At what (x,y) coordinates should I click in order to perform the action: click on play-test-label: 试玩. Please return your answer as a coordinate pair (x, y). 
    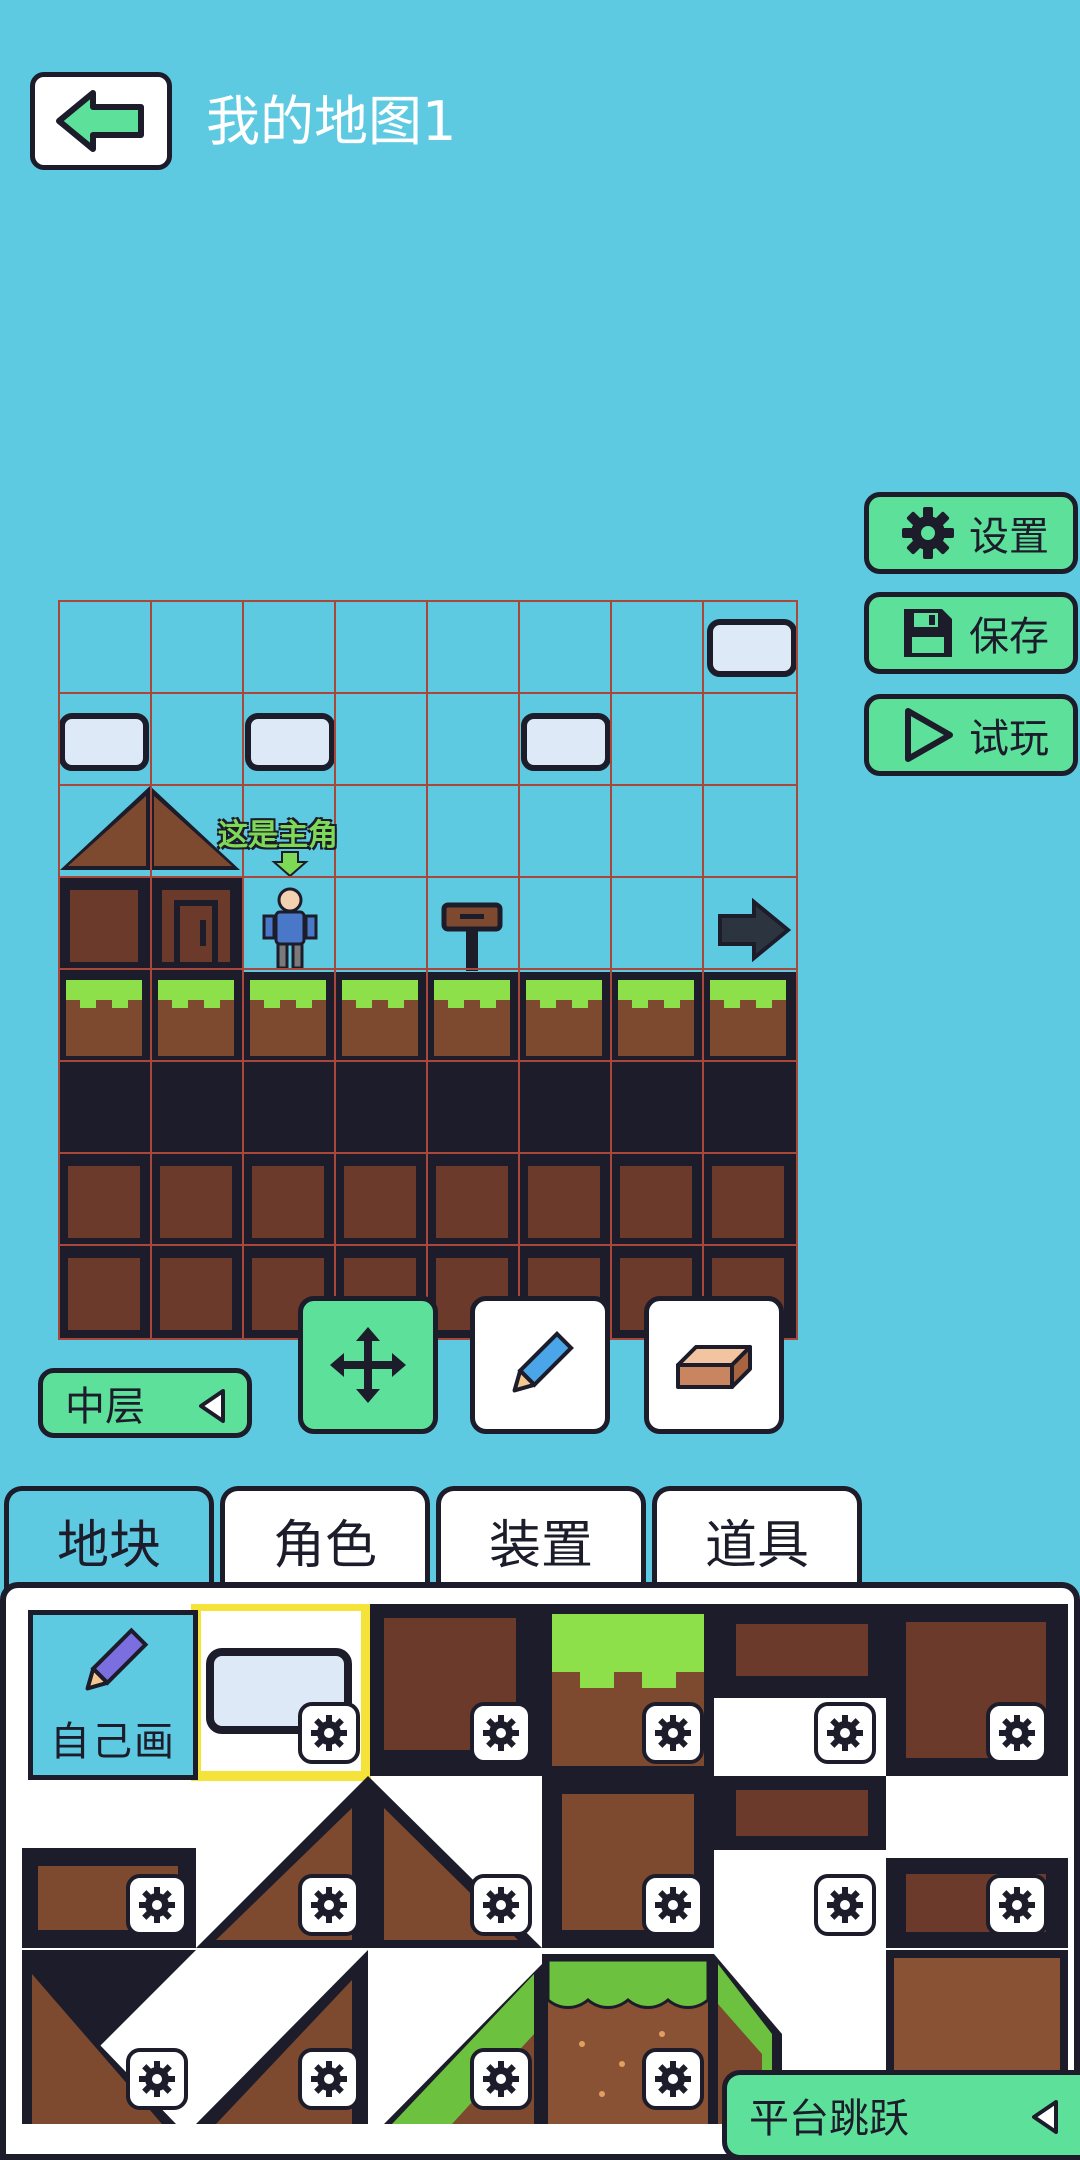
    Looking at the image, I should click on (1009, 739).